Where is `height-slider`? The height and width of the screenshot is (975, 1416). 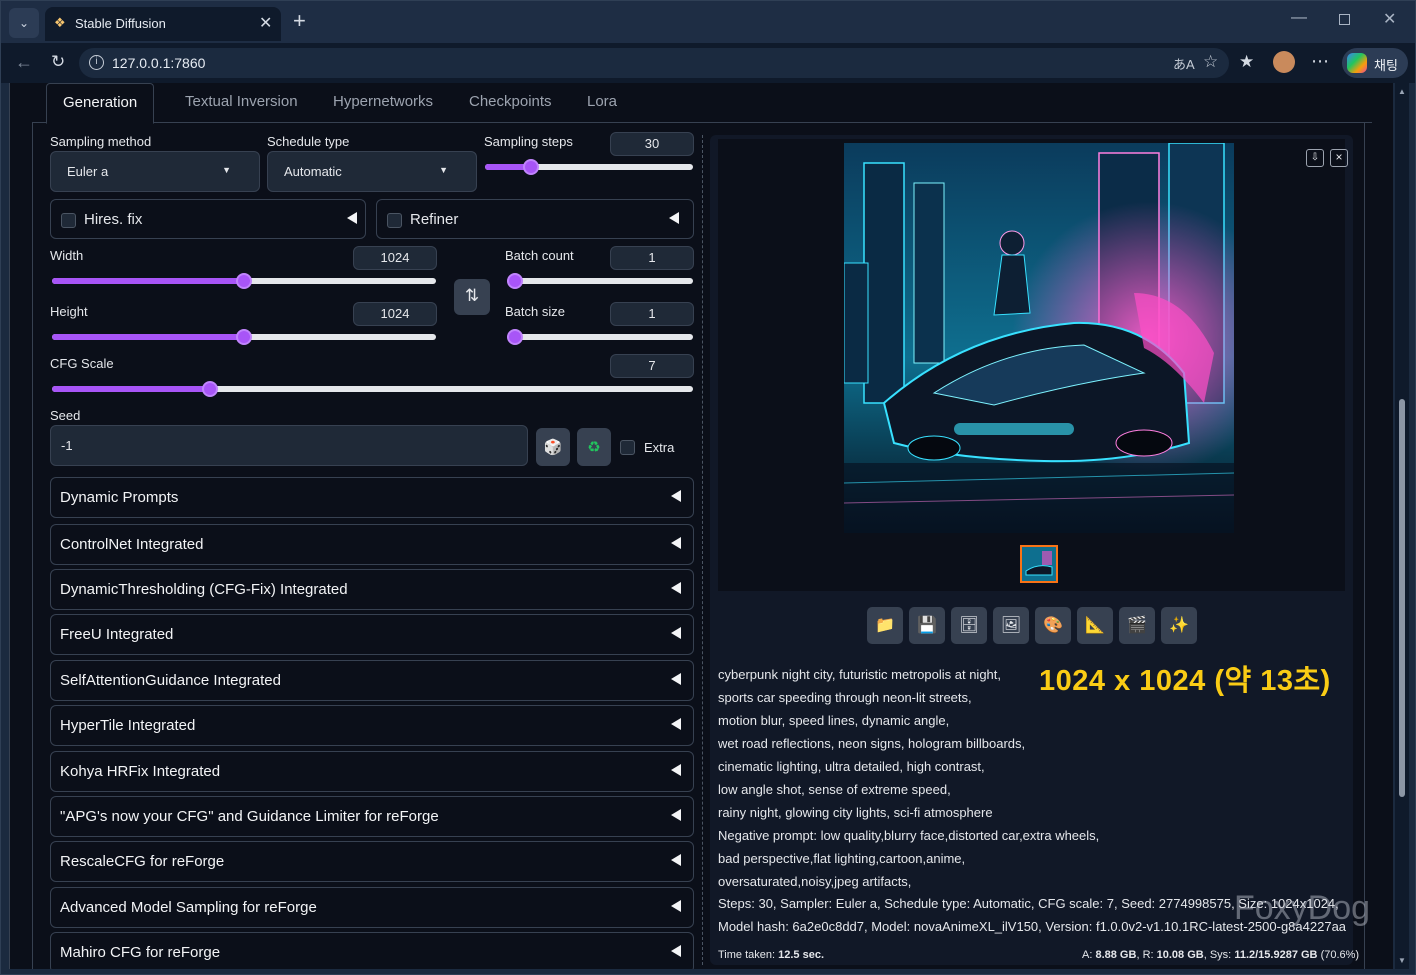
height-slider is located at coordinates (244, 337).